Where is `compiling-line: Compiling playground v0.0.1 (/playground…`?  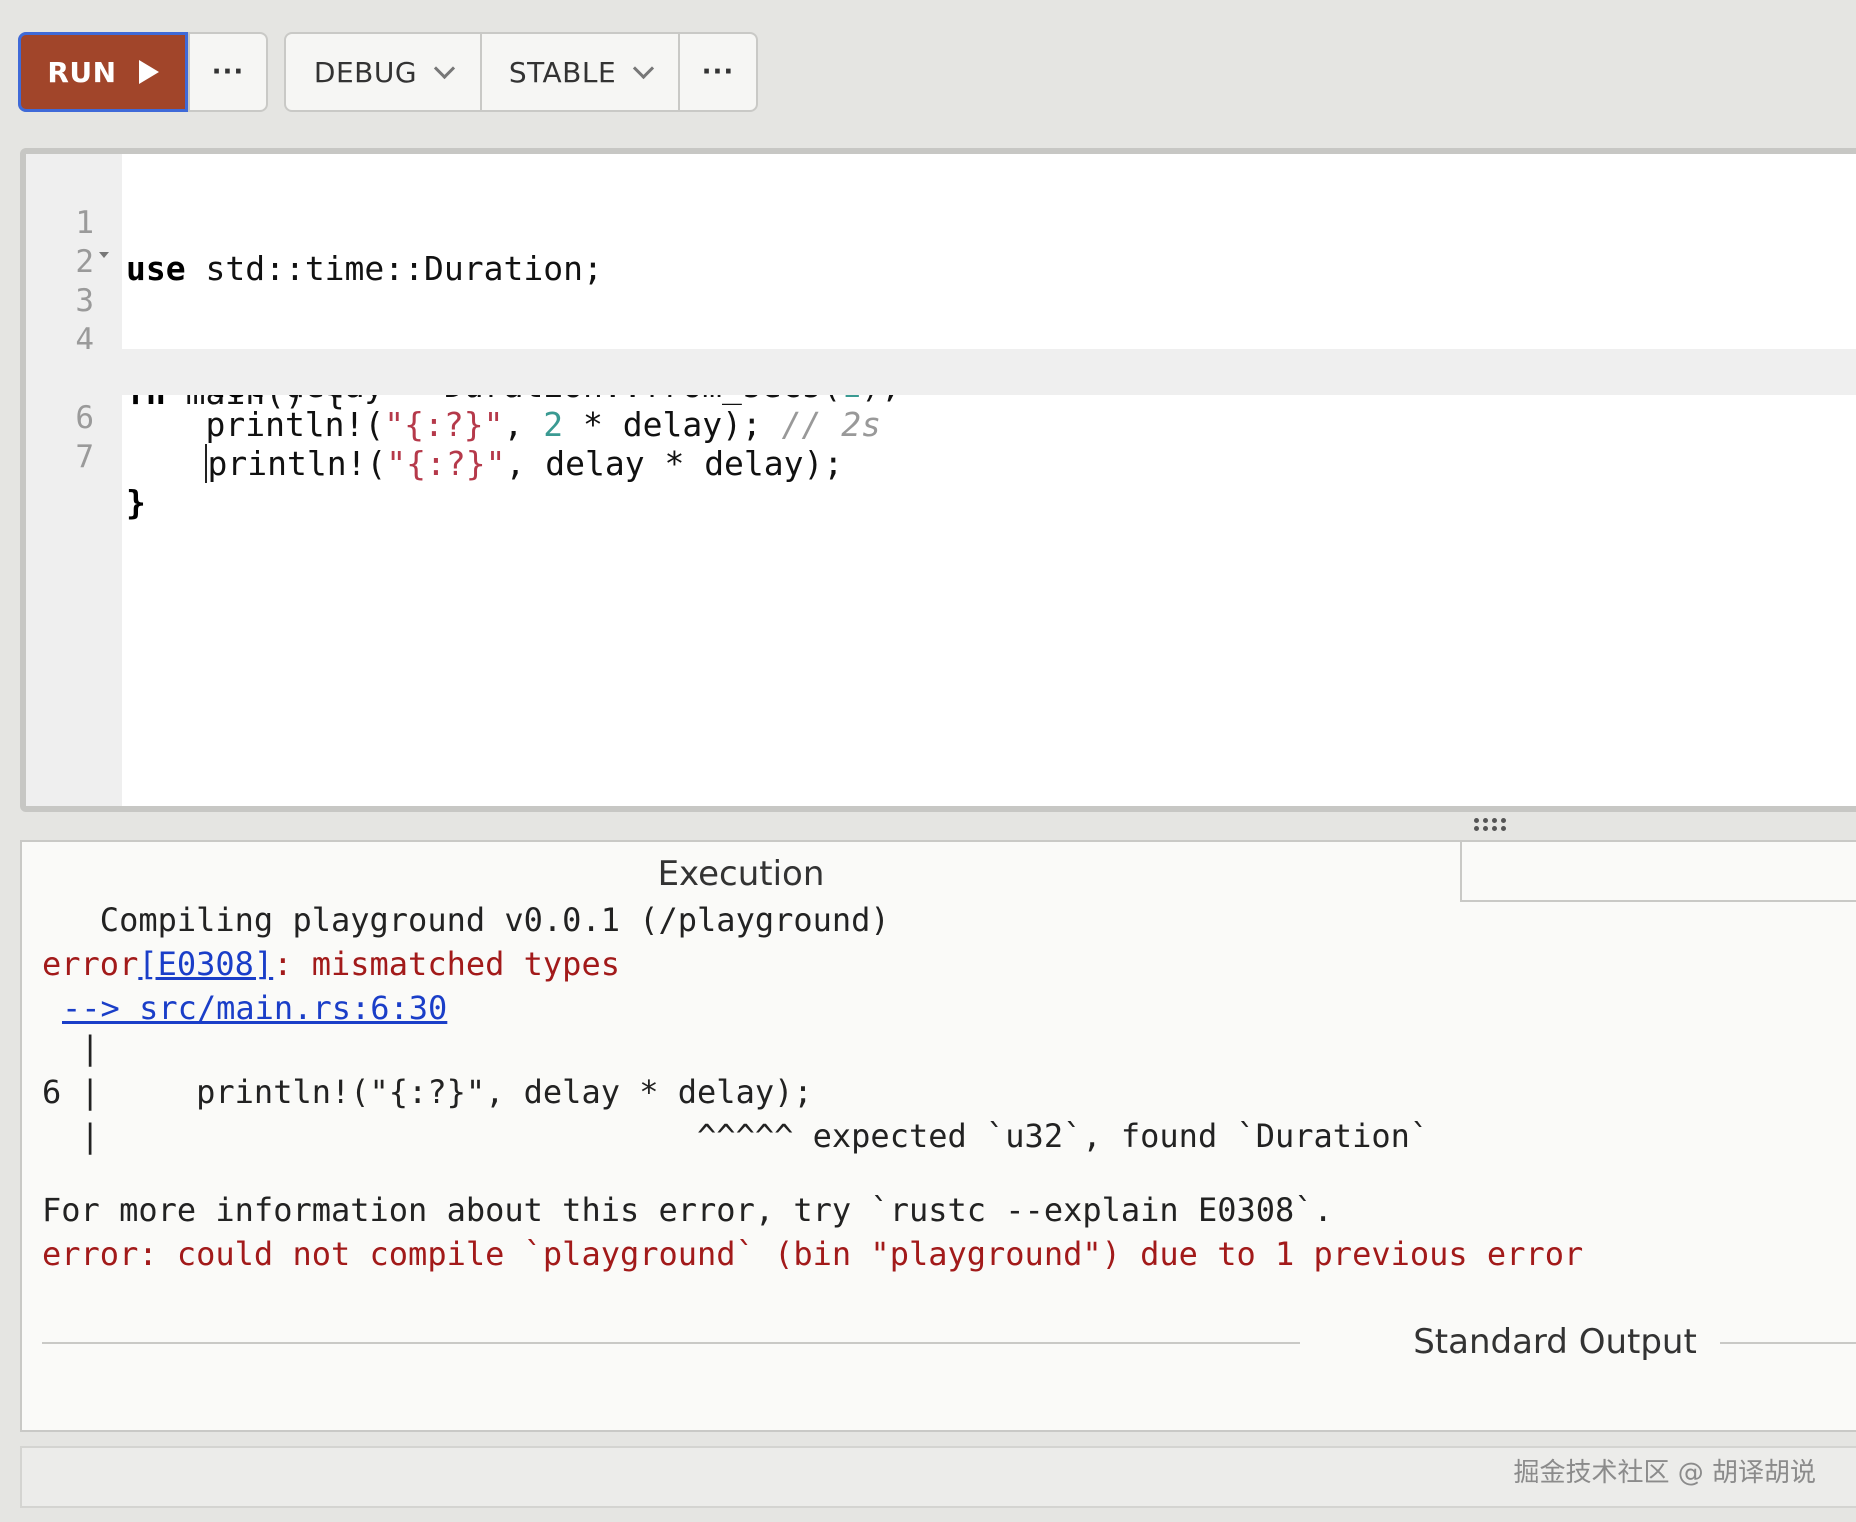
compiling-line: Compiling playground v0.0.1 (/playground… is located at coordinates (466, 920).